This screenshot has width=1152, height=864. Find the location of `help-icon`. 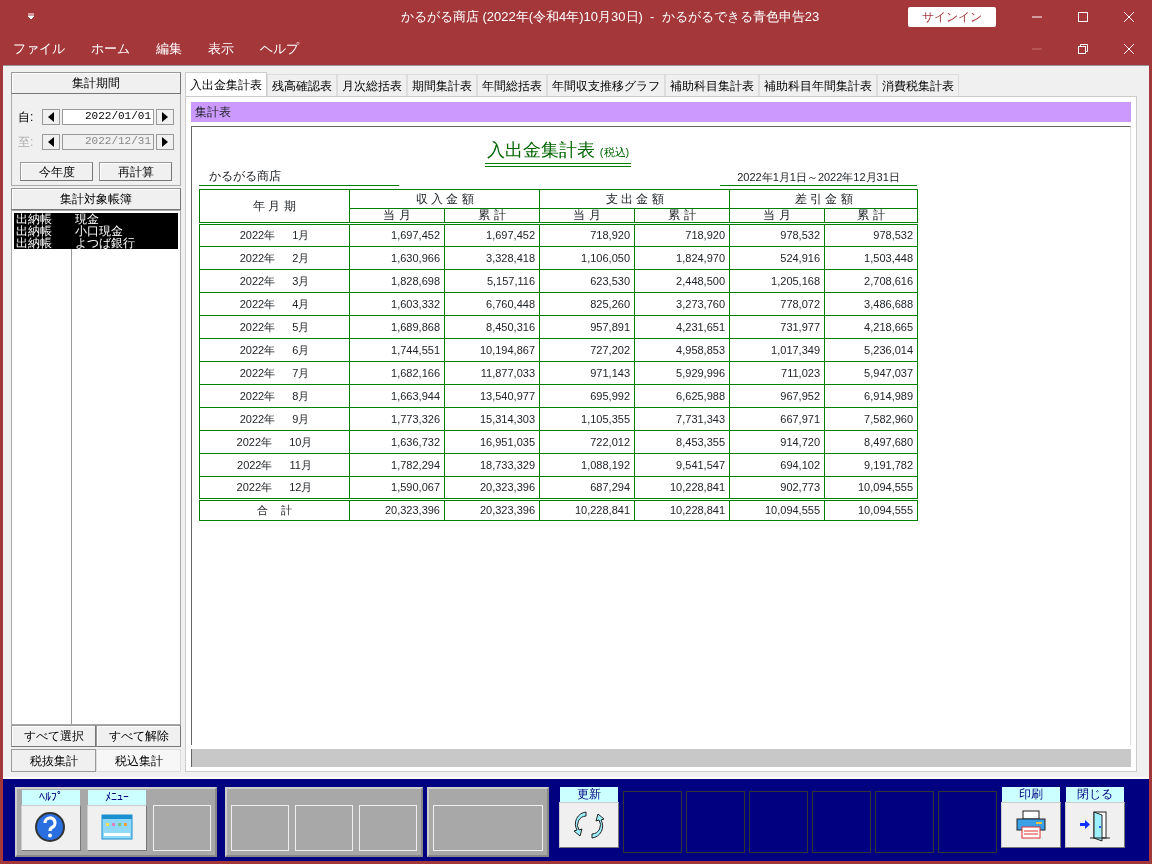

help-icon is located at coordinates (51, 828).